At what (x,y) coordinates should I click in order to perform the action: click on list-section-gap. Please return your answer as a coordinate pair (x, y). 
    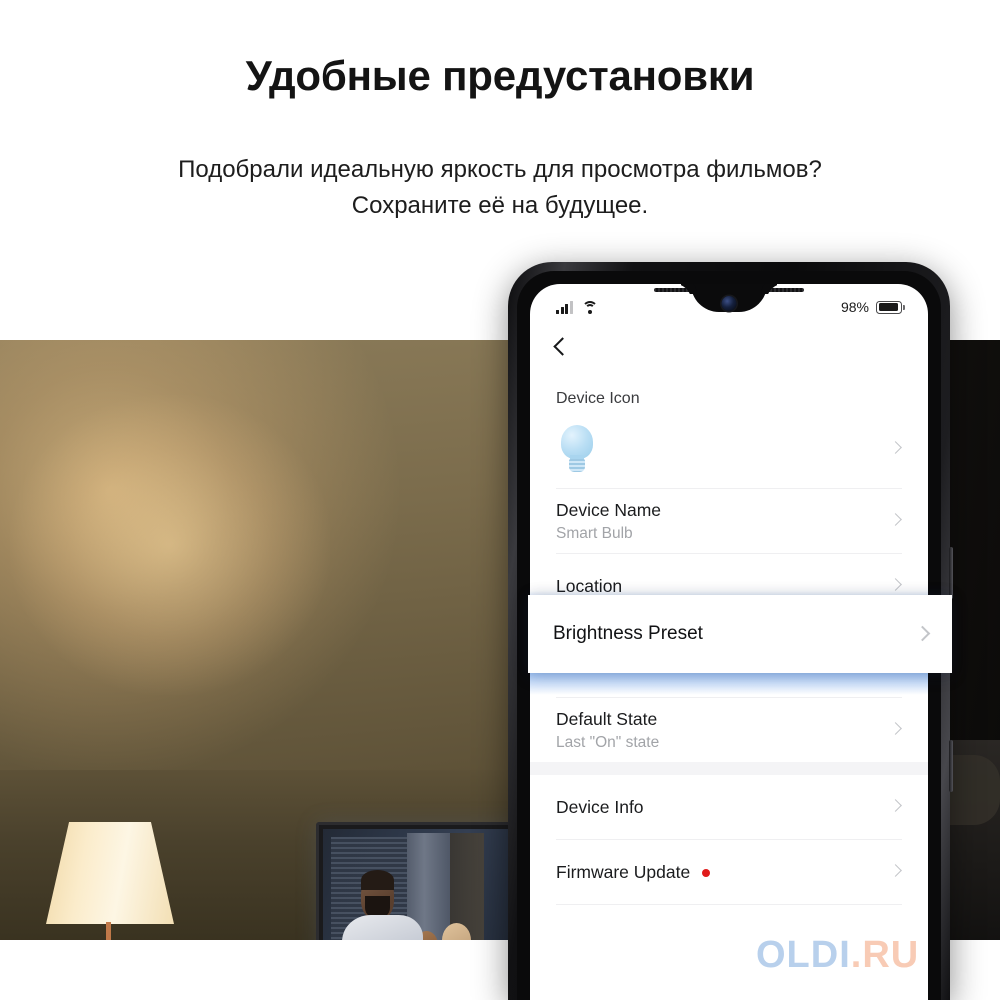
    Looking at the image, I should click on (729, 768).